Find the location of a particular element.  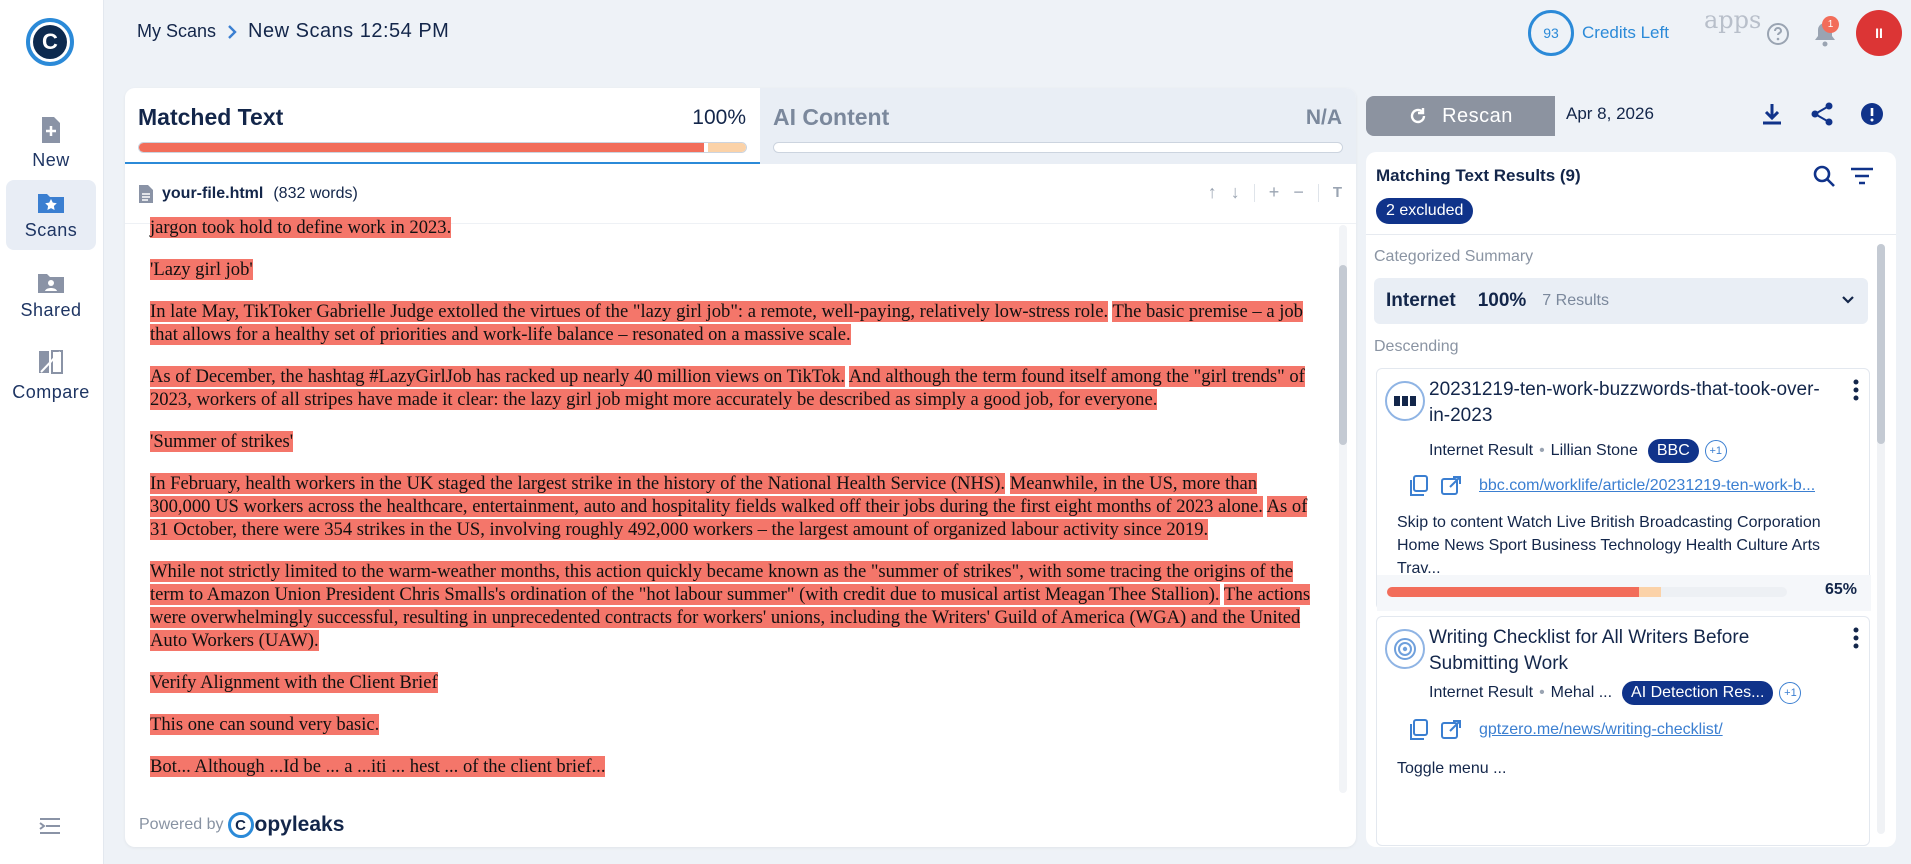

user-avatar: II is located at coordinates (1879, 33).